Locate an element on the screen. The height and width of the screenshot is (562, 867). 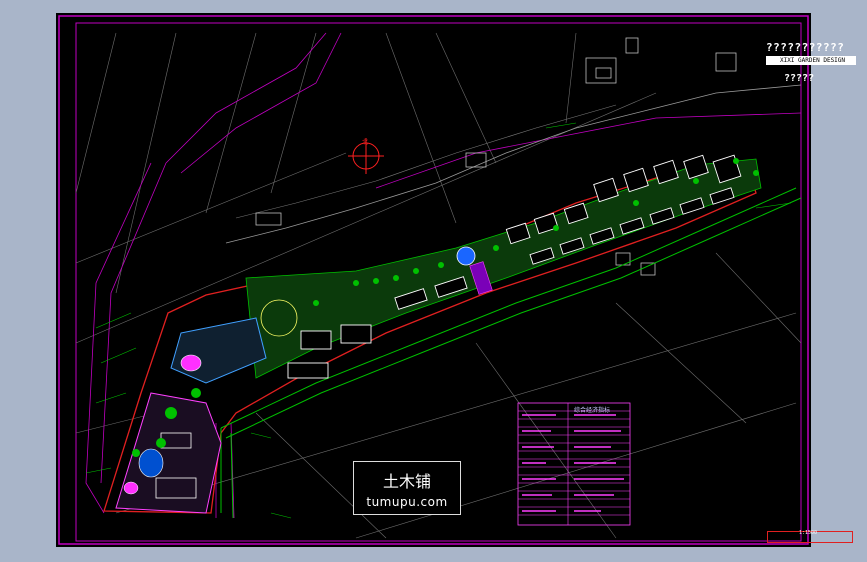
drawing-subtitle: ????? is located at coordinates (799, 78).